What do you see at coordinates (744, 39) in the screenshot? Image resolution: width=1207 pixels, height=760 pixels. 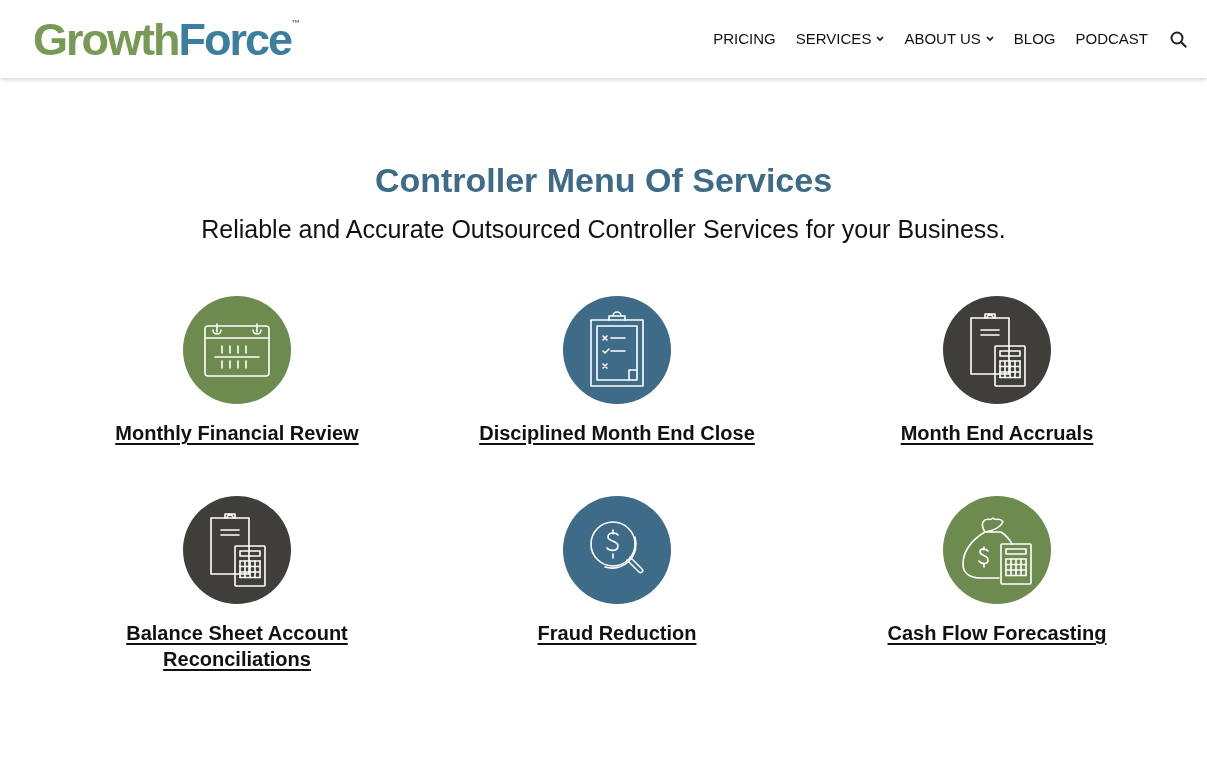 I see `nav-link: PRICING` at bounding box center [744, 39].